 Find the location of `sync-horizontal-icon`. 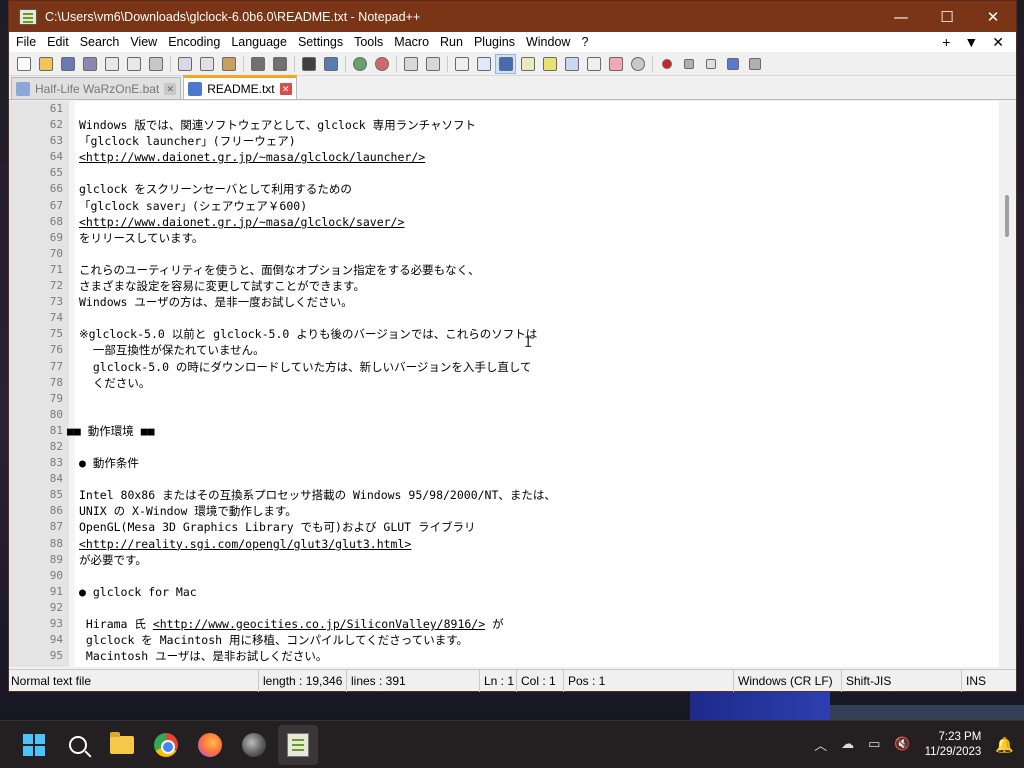

sync-horizontal-icon is located at coordinates (432, 64).